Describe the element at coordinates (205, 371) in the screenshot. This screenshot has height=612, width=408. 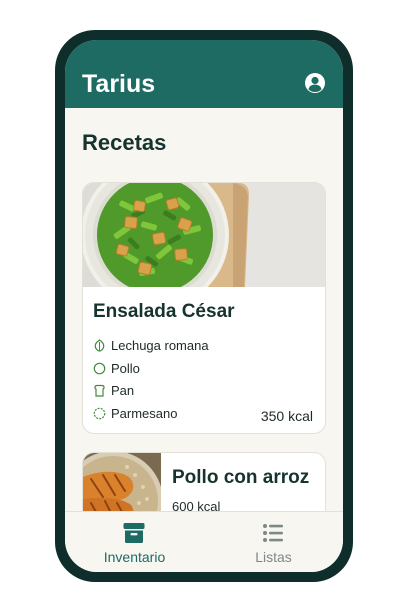
I see `list-item: Pollo` at that location.